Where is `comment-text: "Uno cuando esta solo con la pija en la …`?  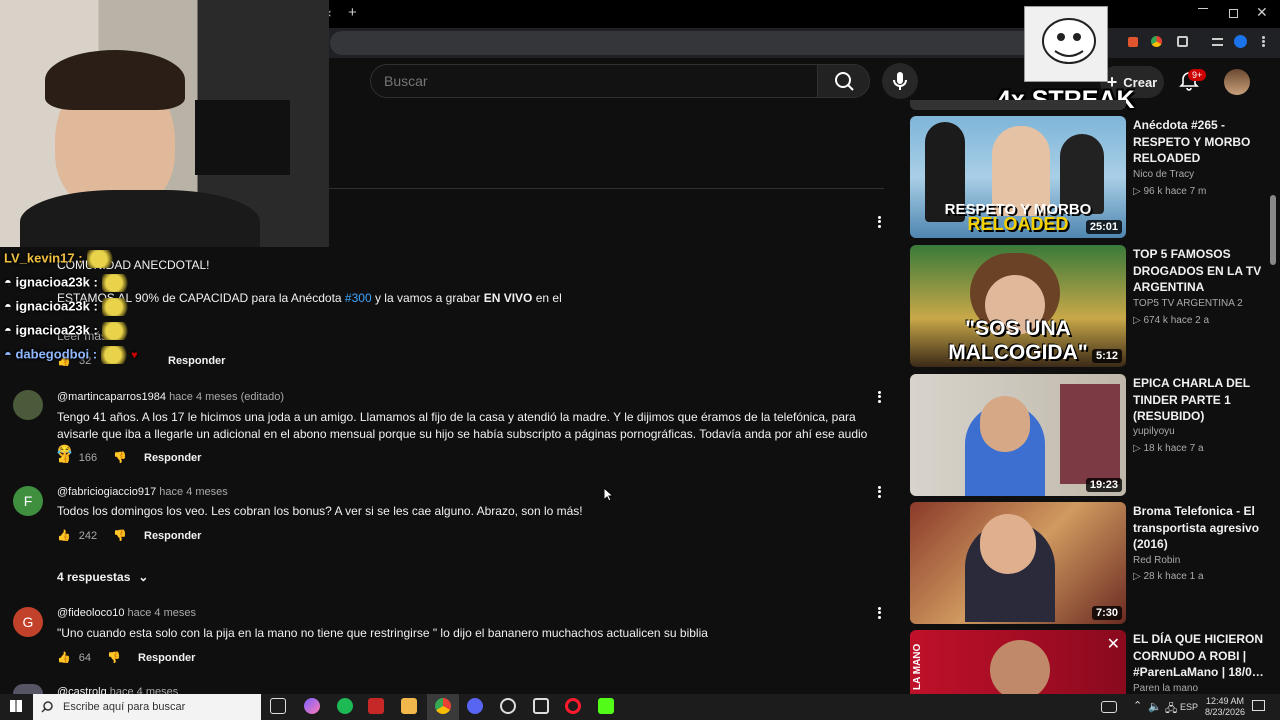
comment-text: "Uno cuando esta solo con la pija en la … is located at coordinates (382, 633).